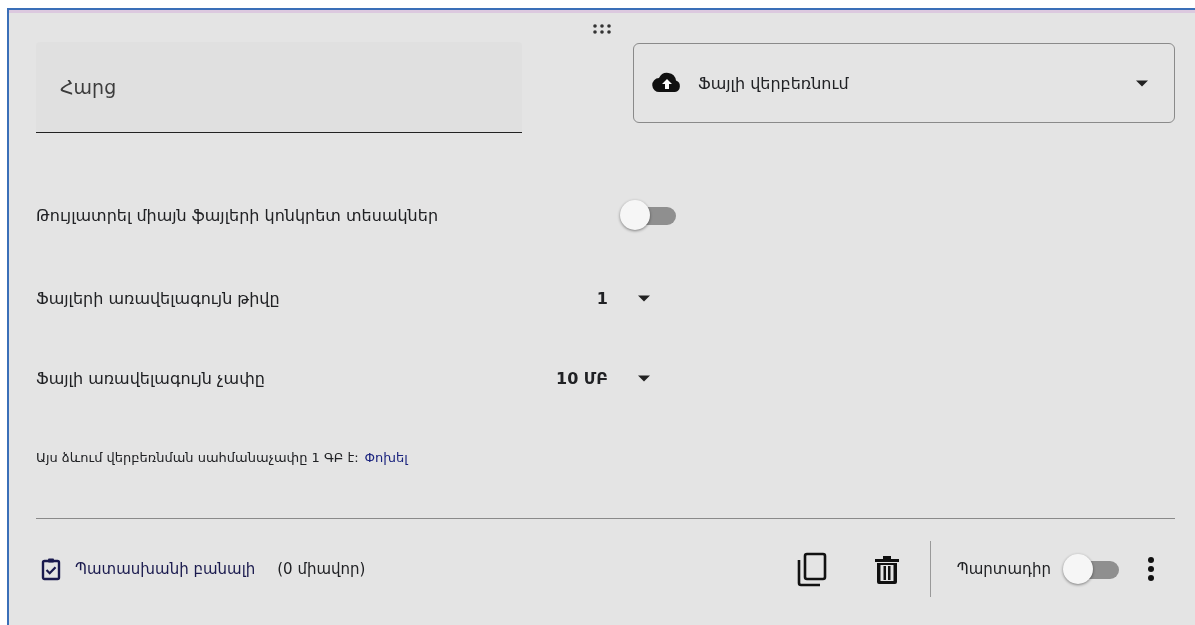  Describe the element at coordinates (667, 83) in the screenshot. I see `upload-cloud-icon` at that location.